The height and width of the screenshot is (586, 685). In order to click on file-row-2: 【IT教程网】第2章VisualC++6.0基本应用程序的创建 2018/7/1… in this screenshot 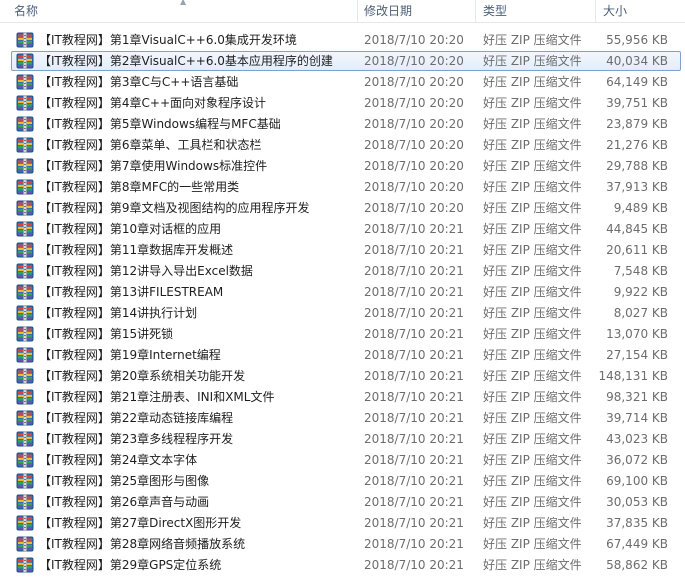, I will do `click(342, 61)`.